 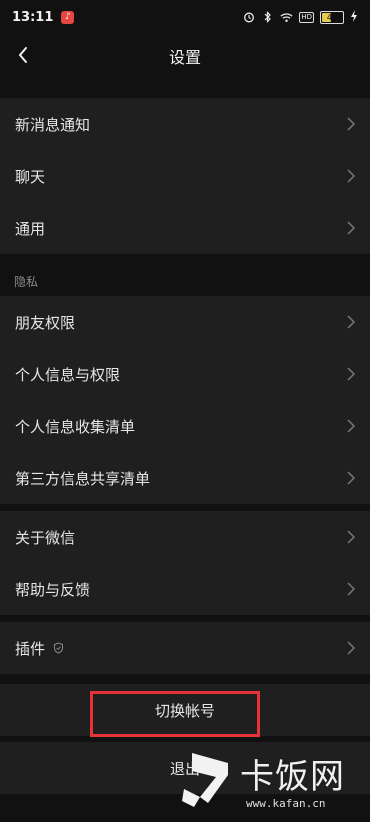 I want to click on status-bar: 13:11 ♪ HD 44, so click(x=185, y=17).